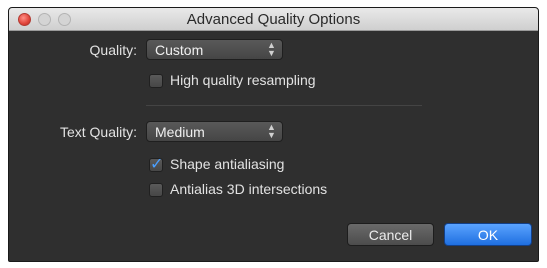 The image size is (547, 268). I want to click on checkmark-icon: ✓, so click(157, 164).